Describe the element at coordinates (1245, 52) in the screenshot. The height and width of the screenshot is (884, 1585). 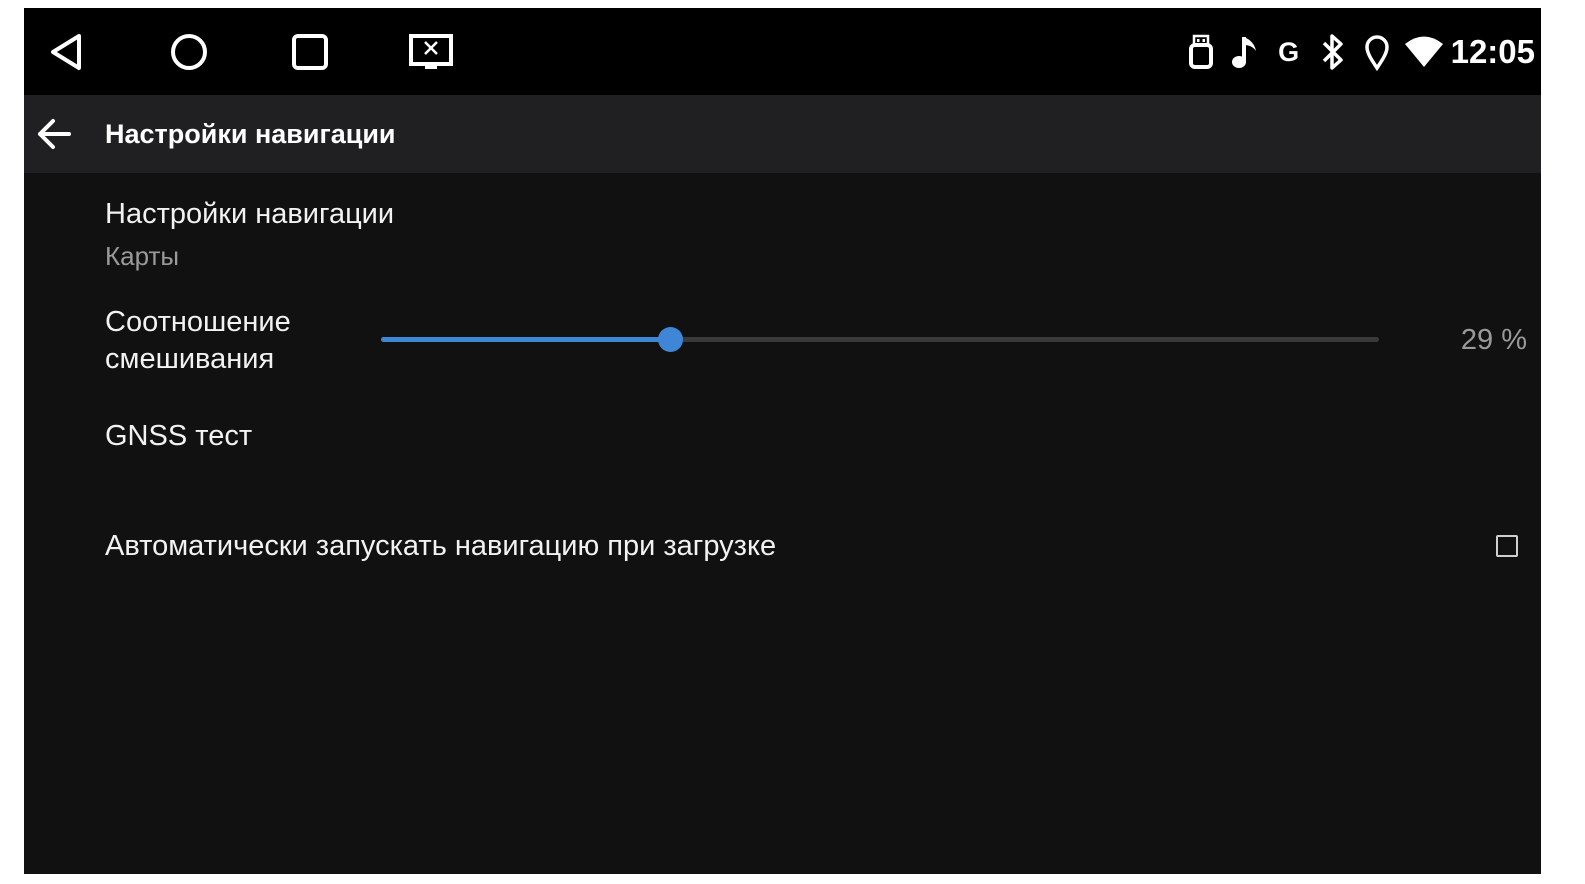
I see `music-note-icon` at that location.